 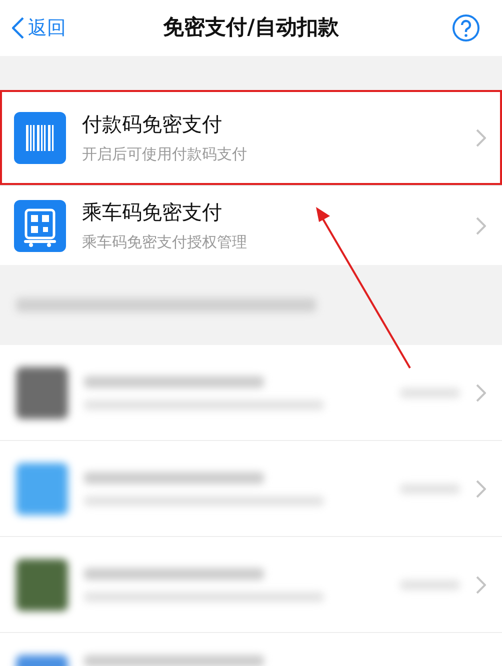 I want to click on bus-qr-icon, so click(x=40, y=226).